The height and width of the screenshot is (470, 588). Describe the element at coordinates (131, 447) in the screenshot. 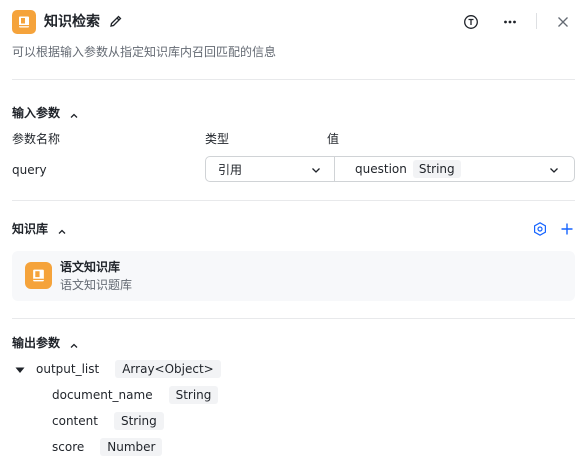

I see `output-field-type-tag: Number` at that location.